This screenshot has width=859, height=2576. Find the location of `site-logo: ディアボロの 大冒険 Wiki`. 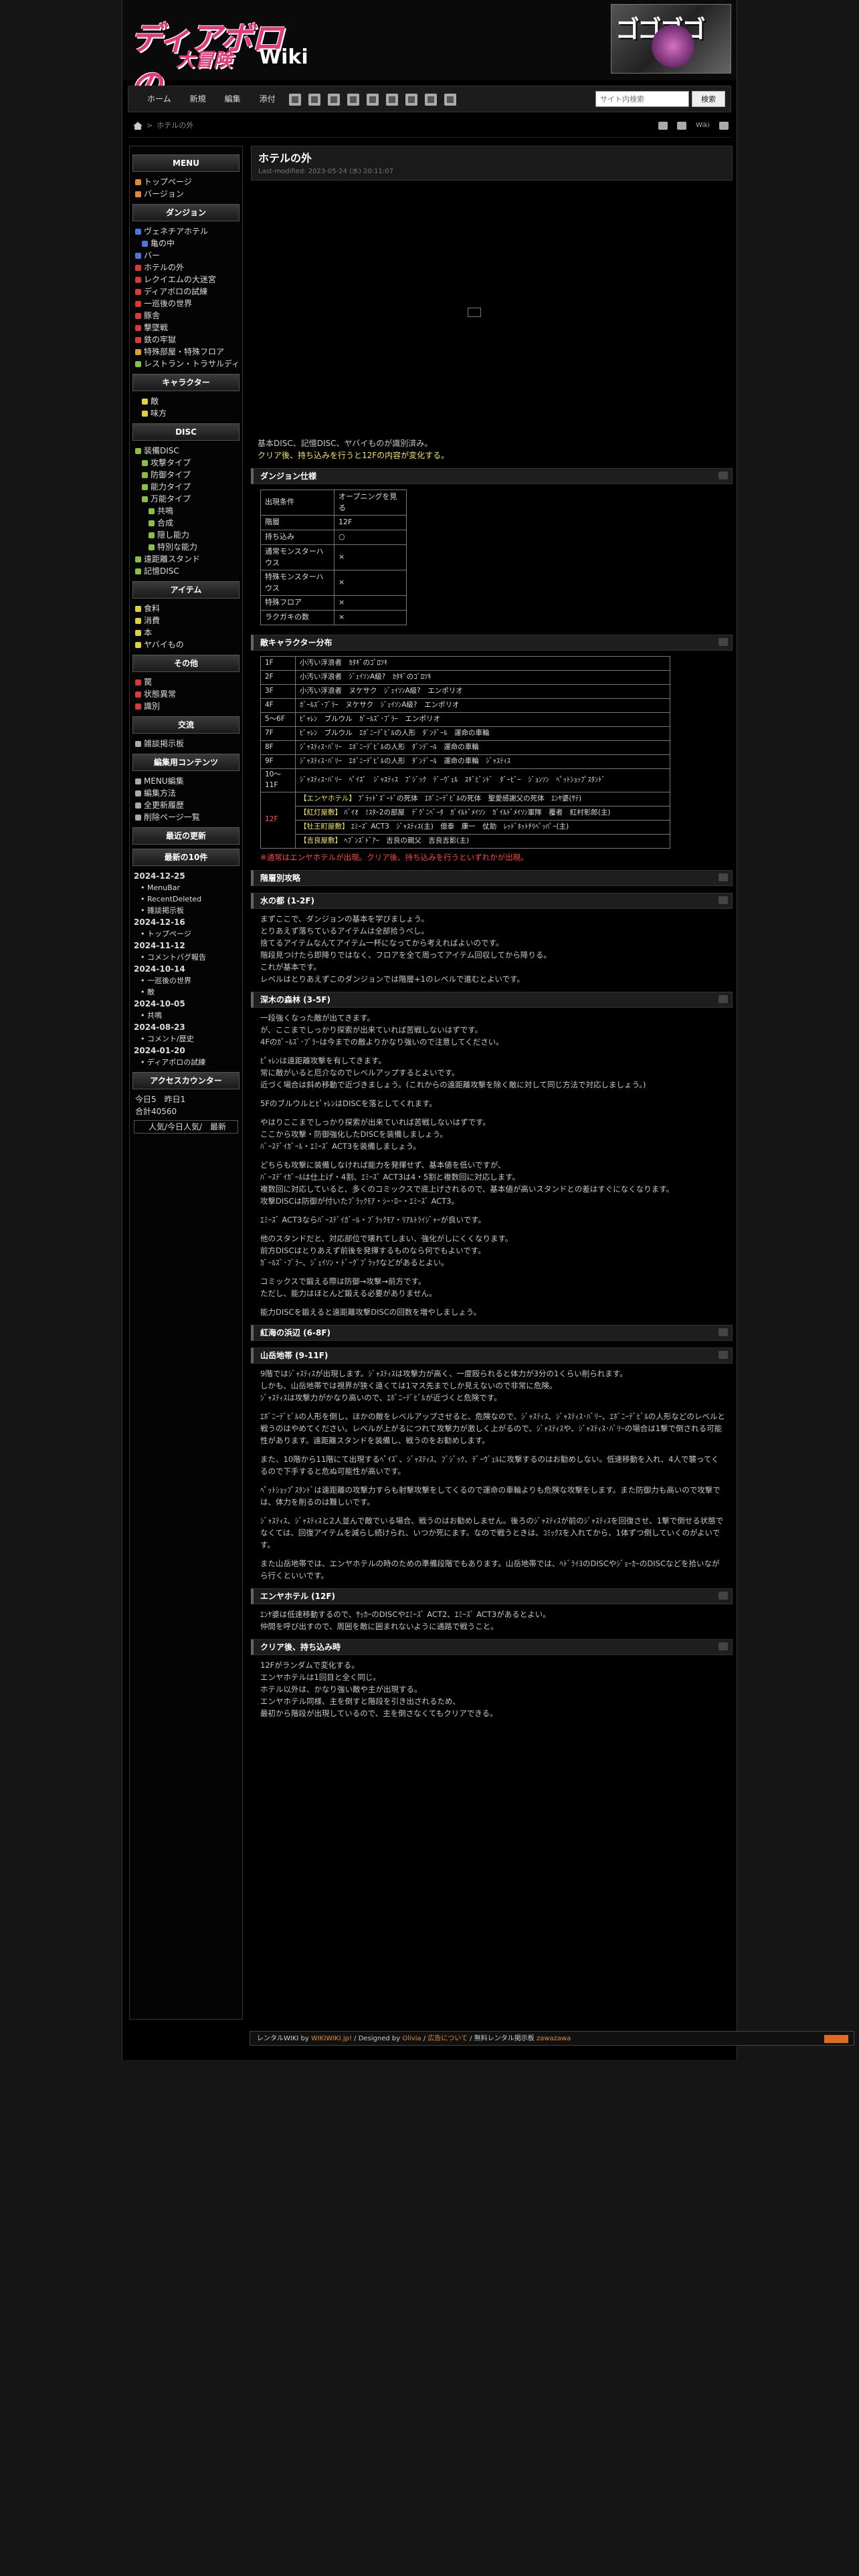

site-logo: ディアボロの 大冒険 Wiki is located at coordinates (218, 56).